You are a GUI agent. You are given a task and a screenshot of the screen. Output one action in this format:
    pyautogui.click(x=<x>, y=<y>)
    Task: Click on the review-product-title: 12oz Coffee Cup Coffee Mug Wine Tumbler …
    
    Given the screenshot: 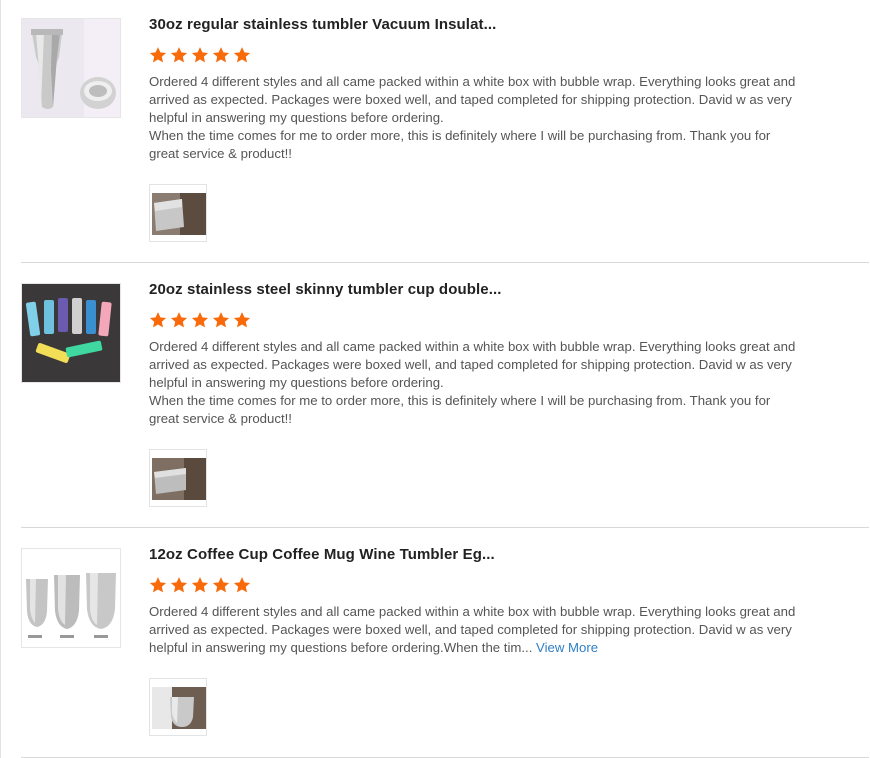 What is the action you would take?
    pyautogui.click(x=322, y=554)
    